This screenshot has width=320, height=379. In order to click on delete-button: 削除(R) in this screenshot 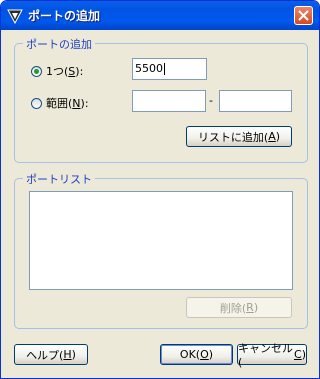, I will do `click(239, 307)`.